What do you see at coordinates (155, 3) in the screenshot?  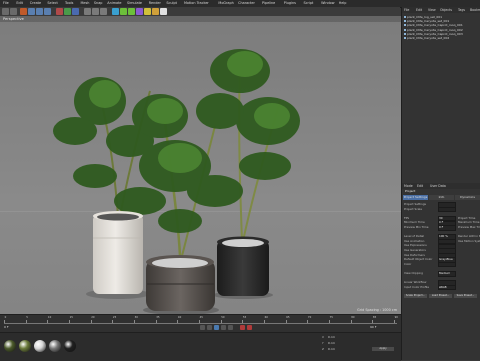 I see `menu-item: Render` at bounding box center [155, 3].